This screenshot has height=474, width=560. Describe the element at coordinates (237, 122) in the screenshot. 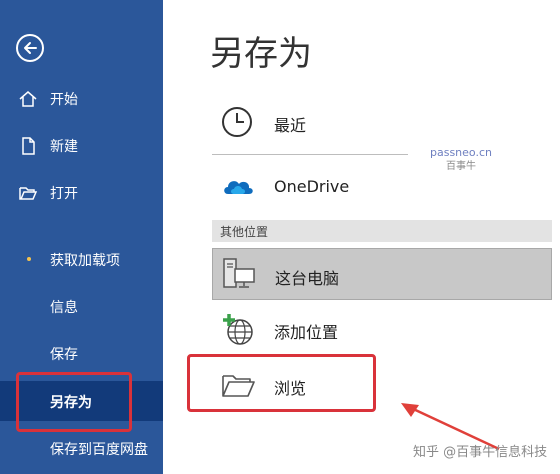

I see `clock-icon` at that location.